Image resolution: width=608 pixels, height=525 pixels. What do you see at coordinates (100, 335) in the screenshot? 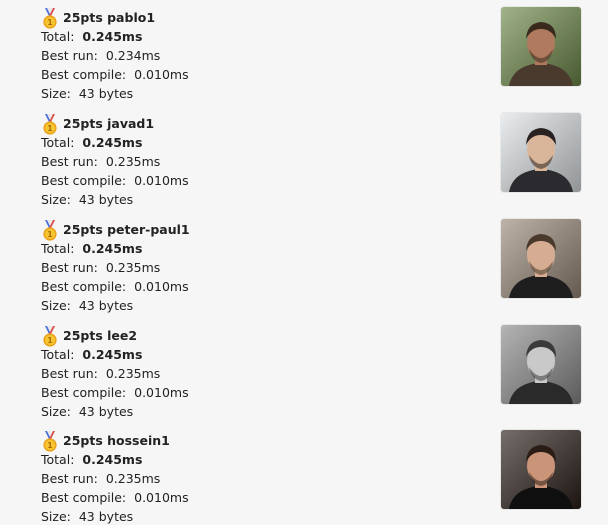
I see `entry-title: 25pts lee2` at bounding box center [100, 335].